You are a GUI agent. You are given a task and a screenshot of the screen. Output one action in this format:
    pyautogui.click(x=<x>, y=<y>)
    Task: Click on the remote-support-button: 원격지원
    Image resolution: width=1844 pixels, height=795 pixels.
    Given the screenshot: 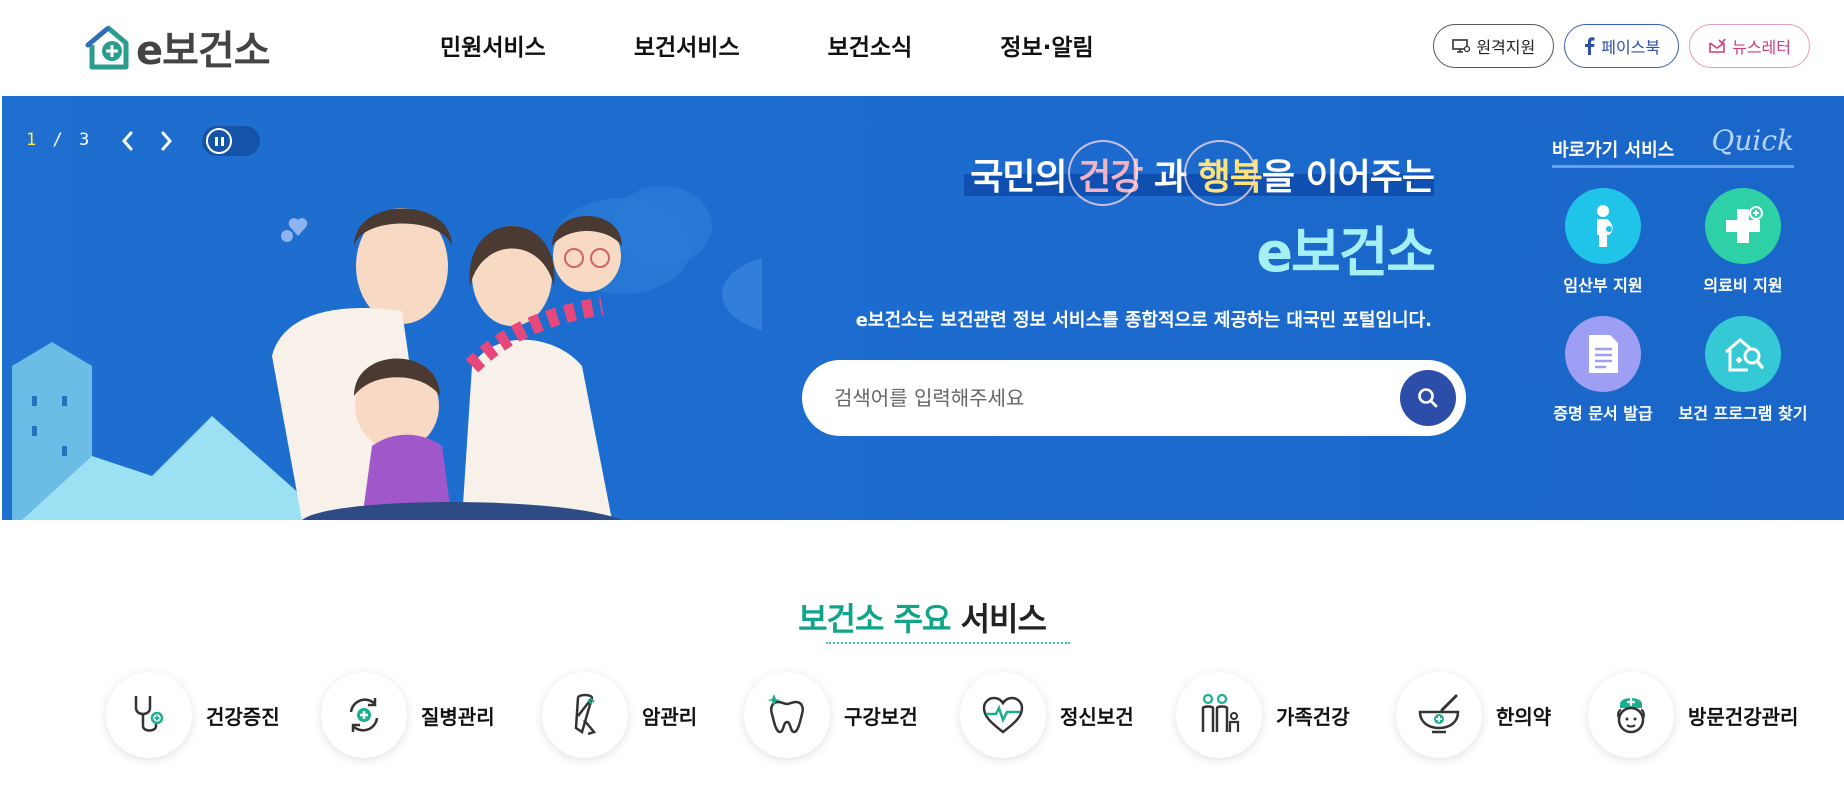 What is the action you would take?
    pyautogui.click(x=1494, y=46)
    